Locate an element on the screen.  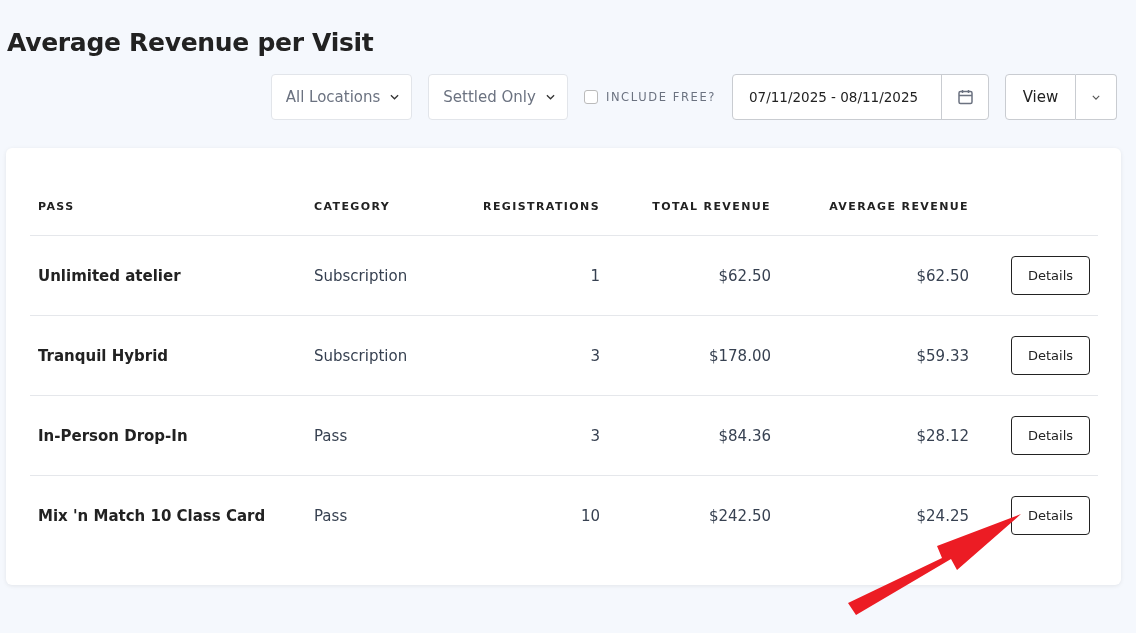
pass-name-cell: In-Person Drop-In is located at coordinates (168, 435).